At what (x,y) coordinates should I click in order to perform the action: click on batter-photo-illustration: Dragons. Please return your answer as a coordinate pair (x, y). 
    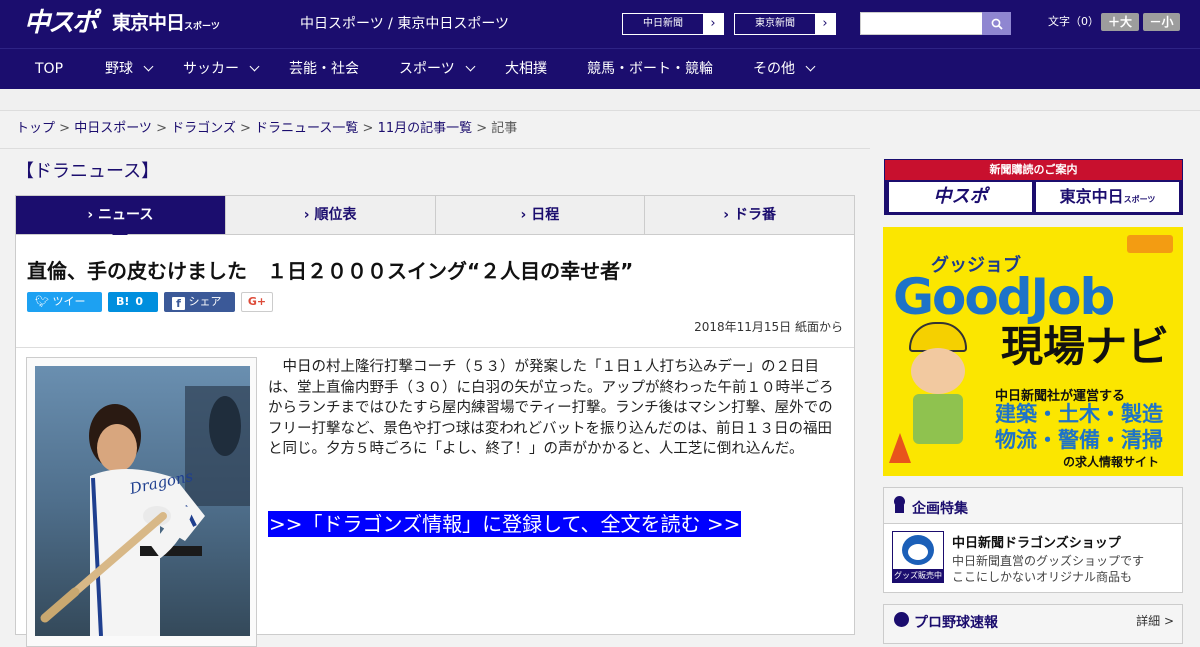
    Looking at the image, I should click on (142, 501).